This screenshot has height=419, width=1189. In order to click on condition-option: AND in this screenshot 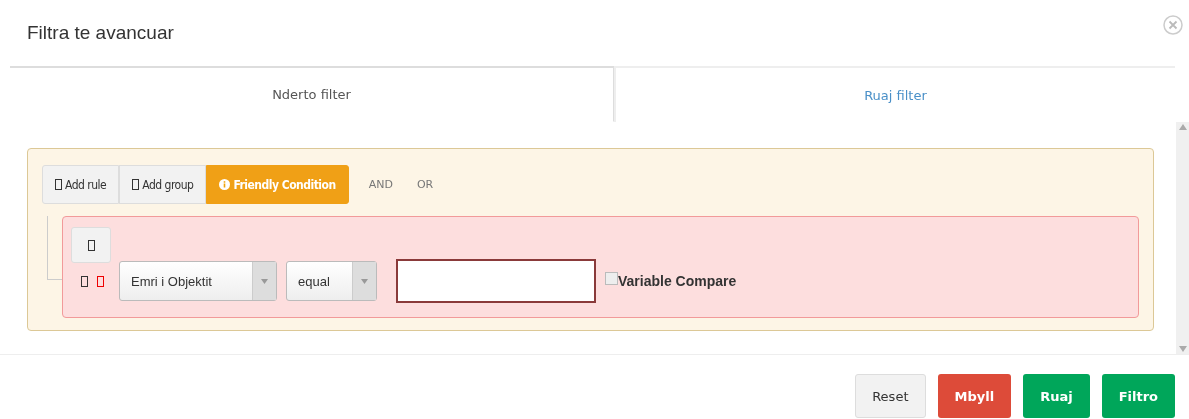, I will do `click(380, 184)`.